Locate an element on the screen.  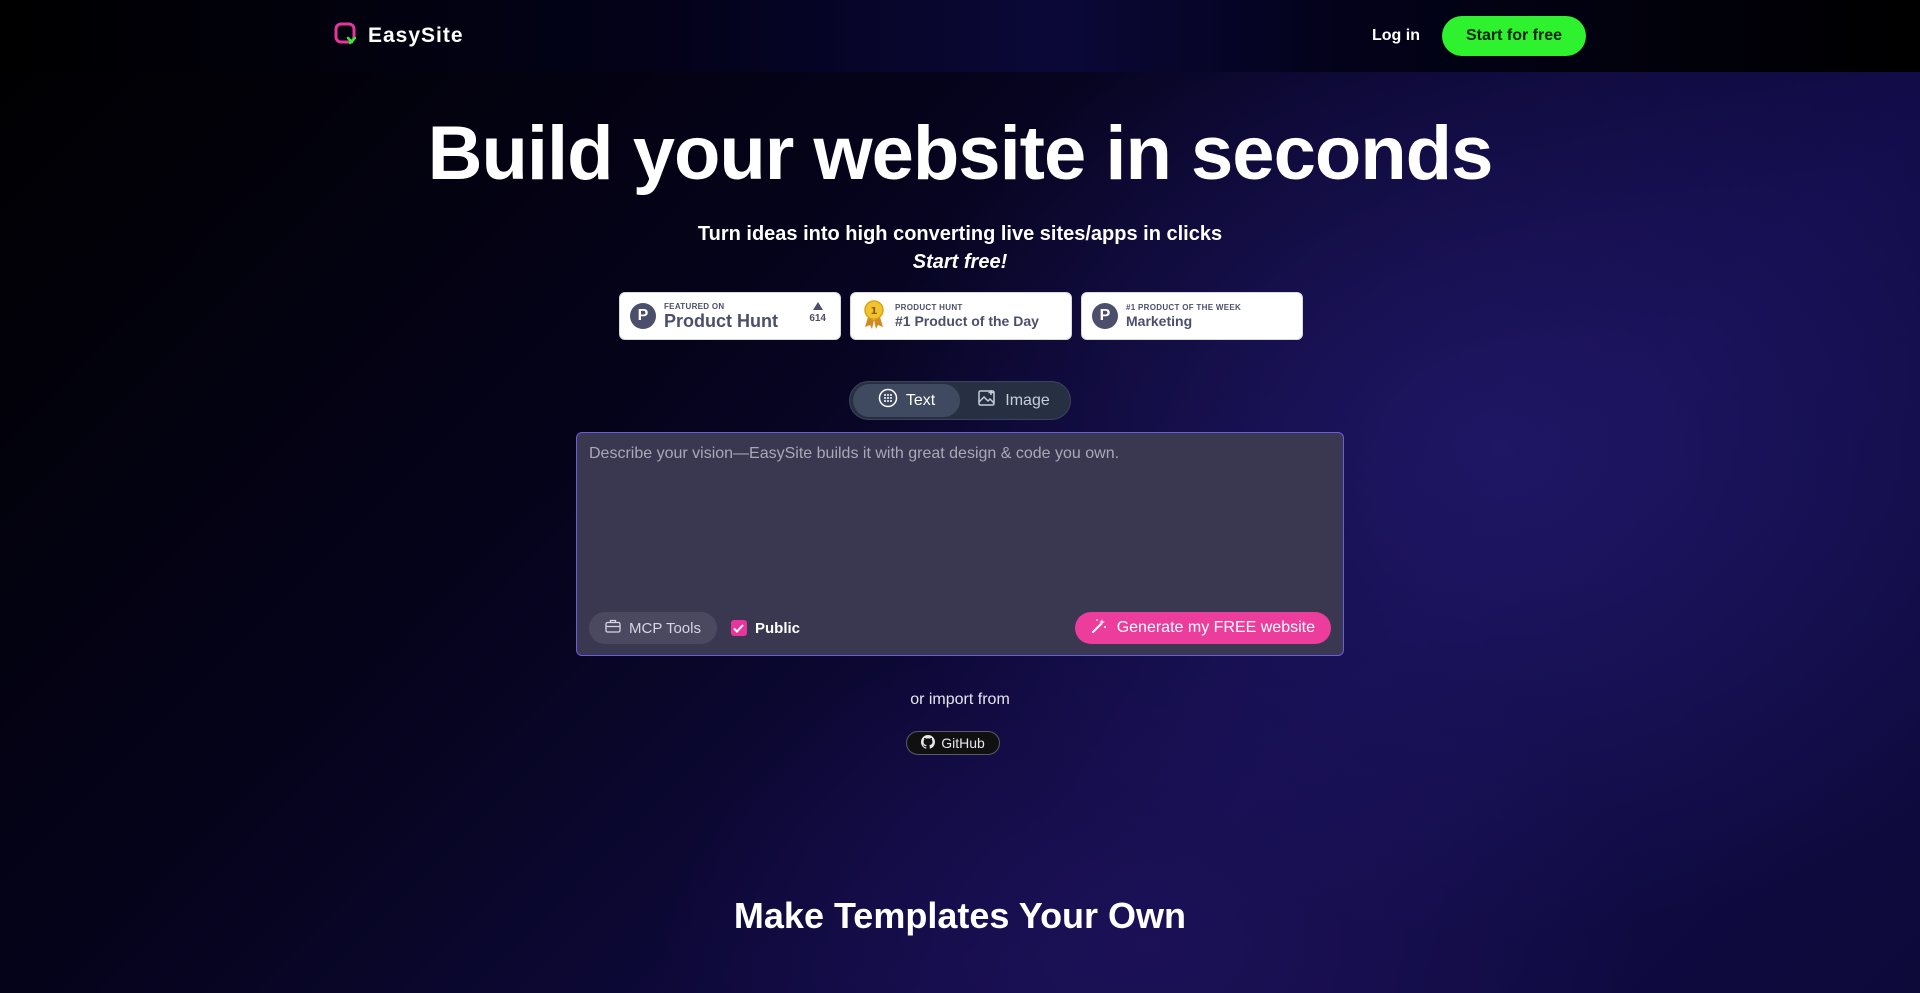
tab-text: Text is located at coordinates (906, 400).